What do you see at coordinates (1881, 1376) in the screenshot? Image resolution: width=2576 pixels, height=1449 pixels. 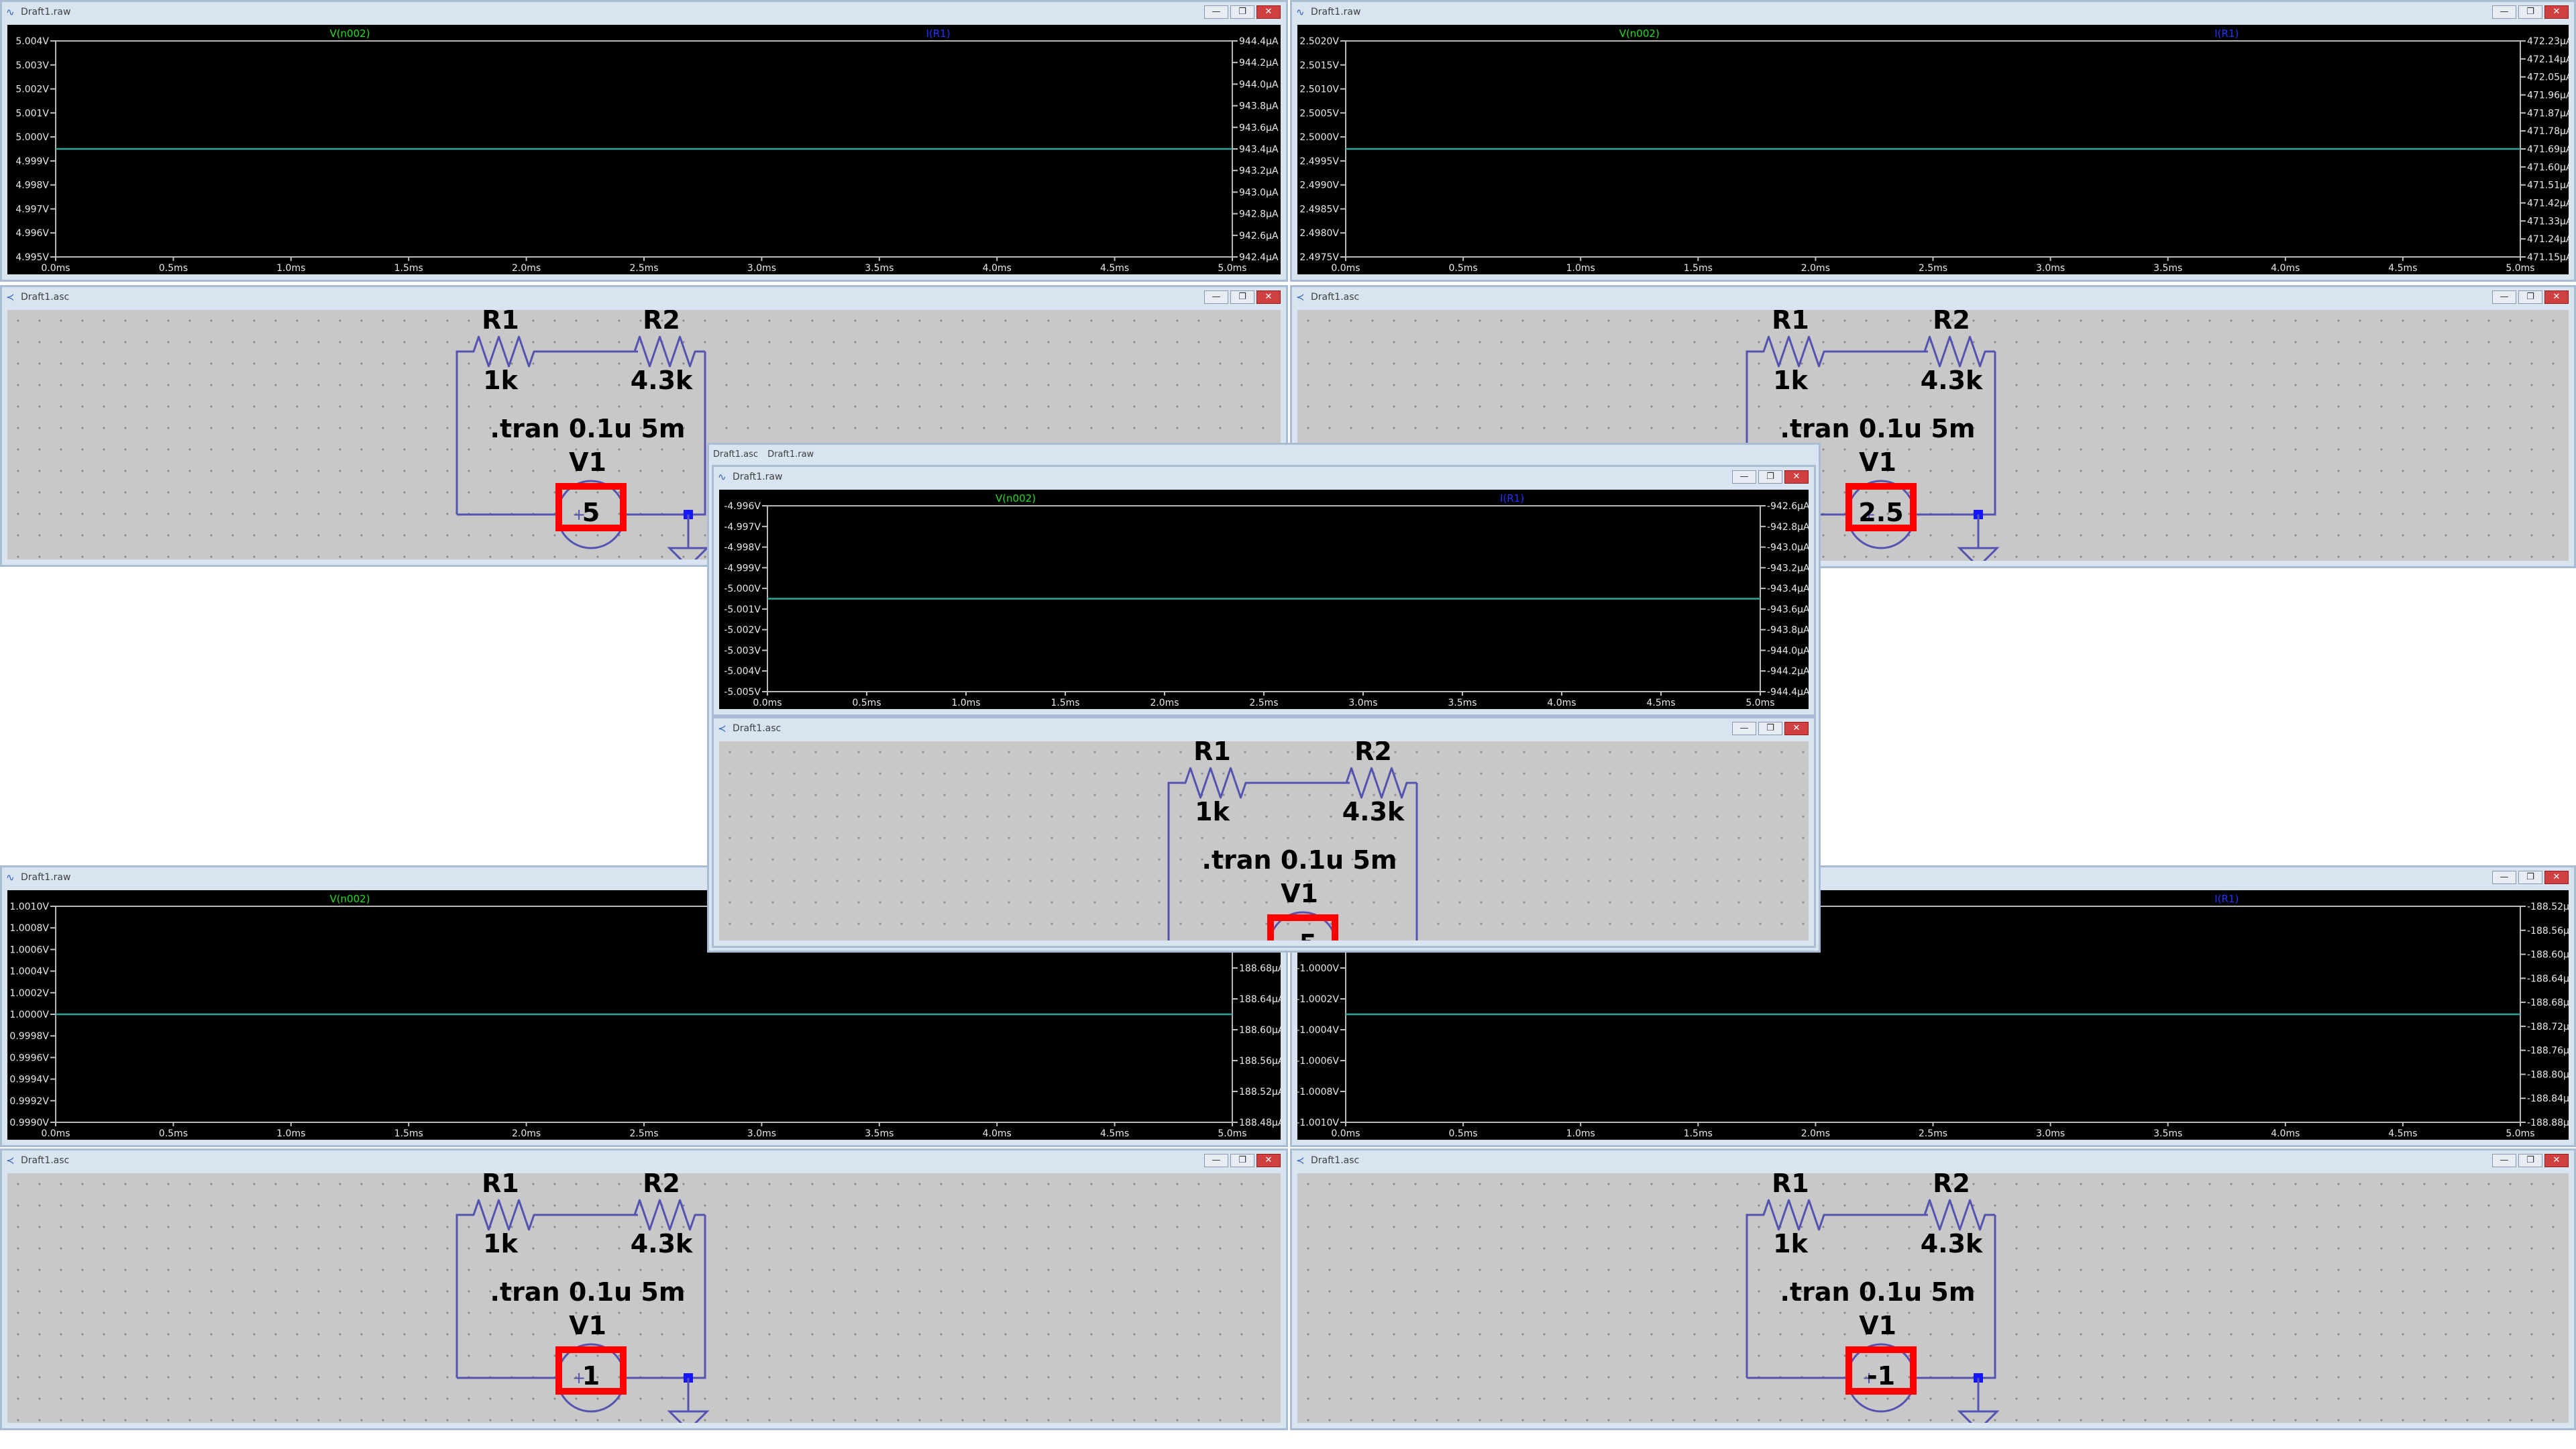 I see `source-value-label: -1` at bounding box center [1881, 1376].